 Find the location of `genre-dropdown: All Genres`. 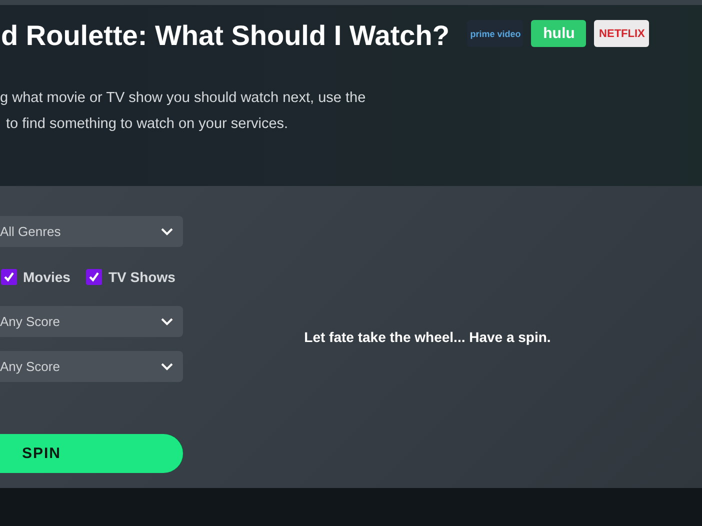

genre-dropdown: All Genres is located at coordinates (91, 231).